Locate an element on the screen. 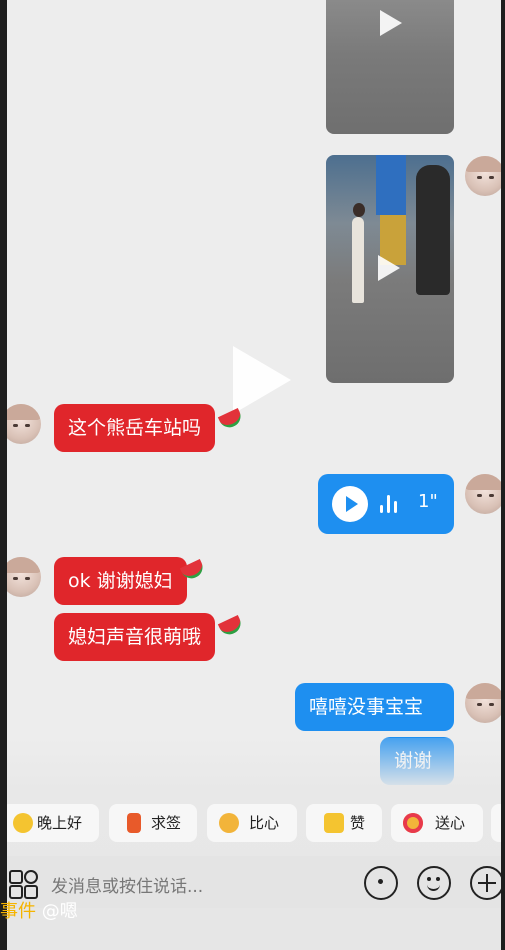  message-bubble: ok 谢谢媳妇 is located at coordinates (120, 581).